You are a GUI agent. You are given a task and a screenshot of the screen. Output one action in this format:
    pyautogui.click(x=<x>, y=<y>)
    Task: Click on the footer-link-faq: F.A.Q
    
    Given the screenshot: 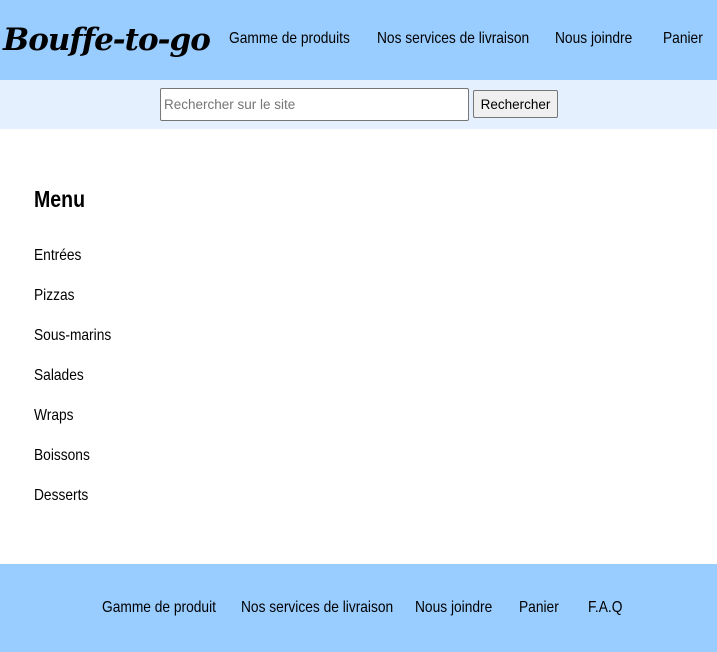 What is the action you would take?
    pyautogui.click(x=605, y=608)
    